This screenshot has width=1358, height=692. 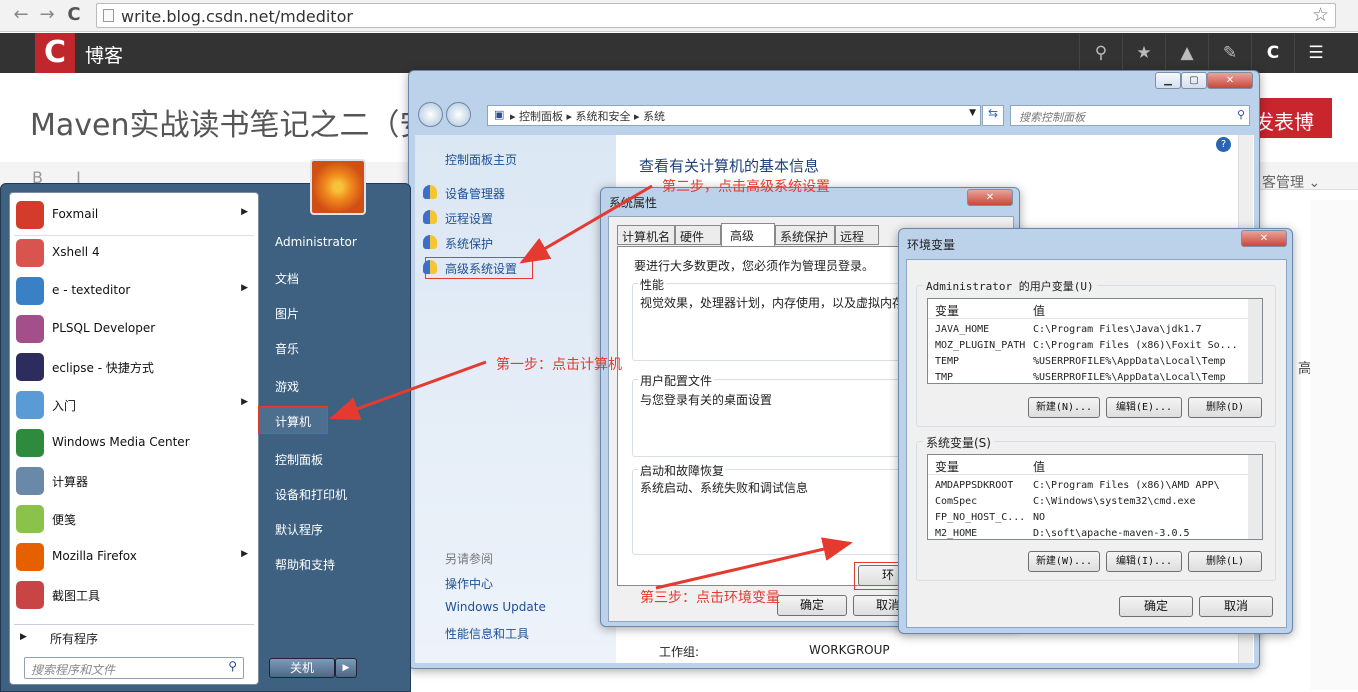 I want to click on right-item-control-panel: 控制面板, so click(x=299, y=459).